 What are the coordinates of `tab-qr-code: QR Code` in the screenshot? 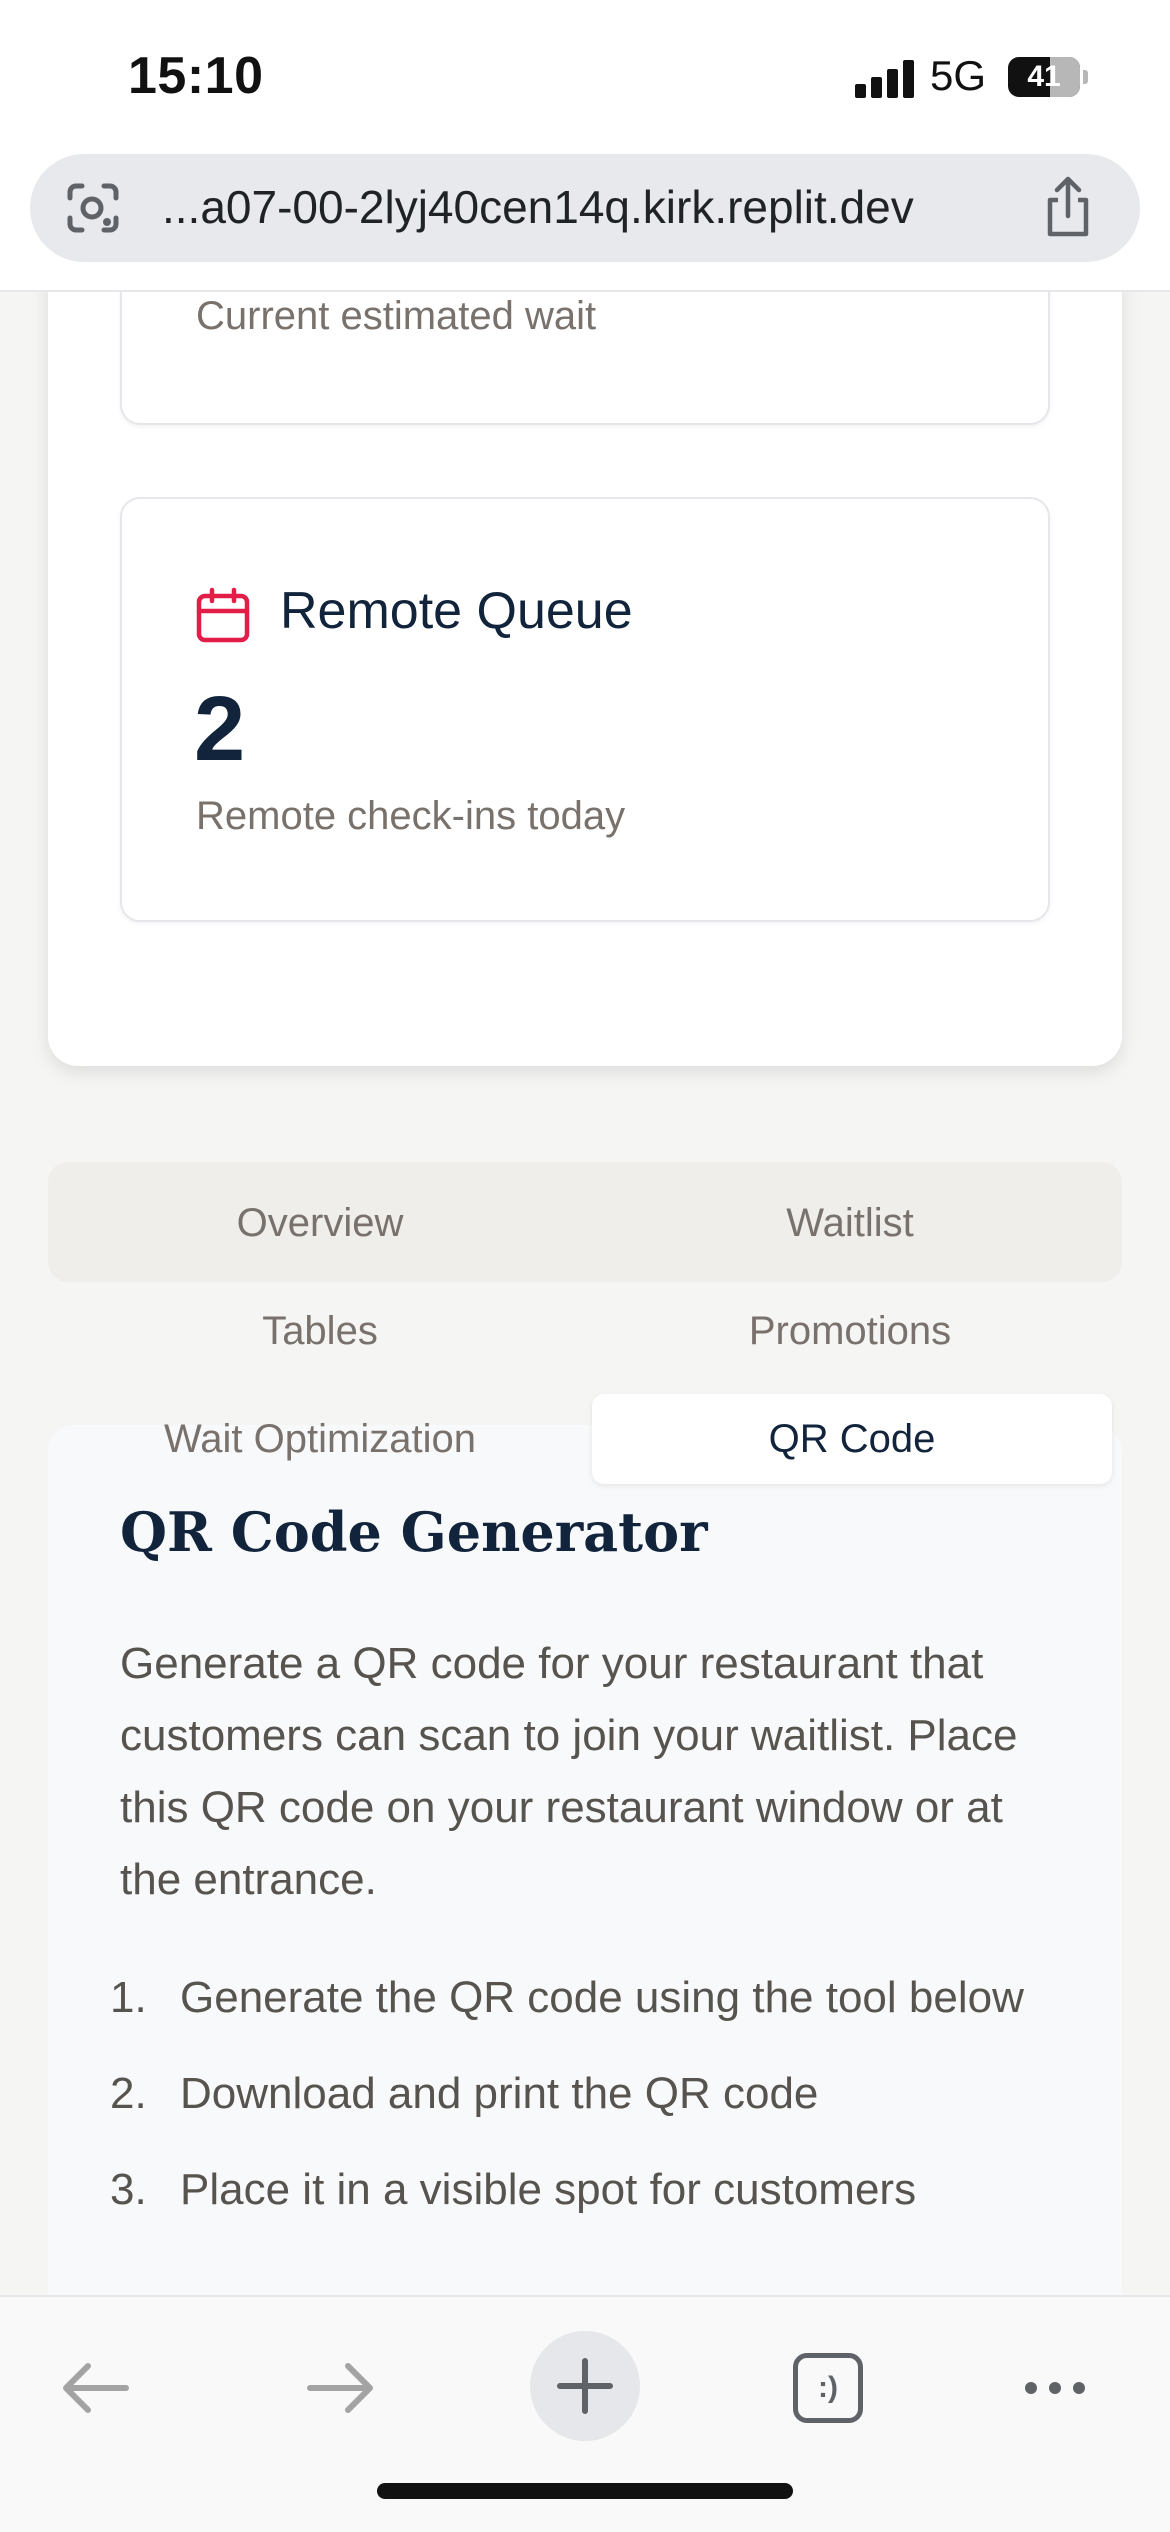 It's located at (852, 1439).